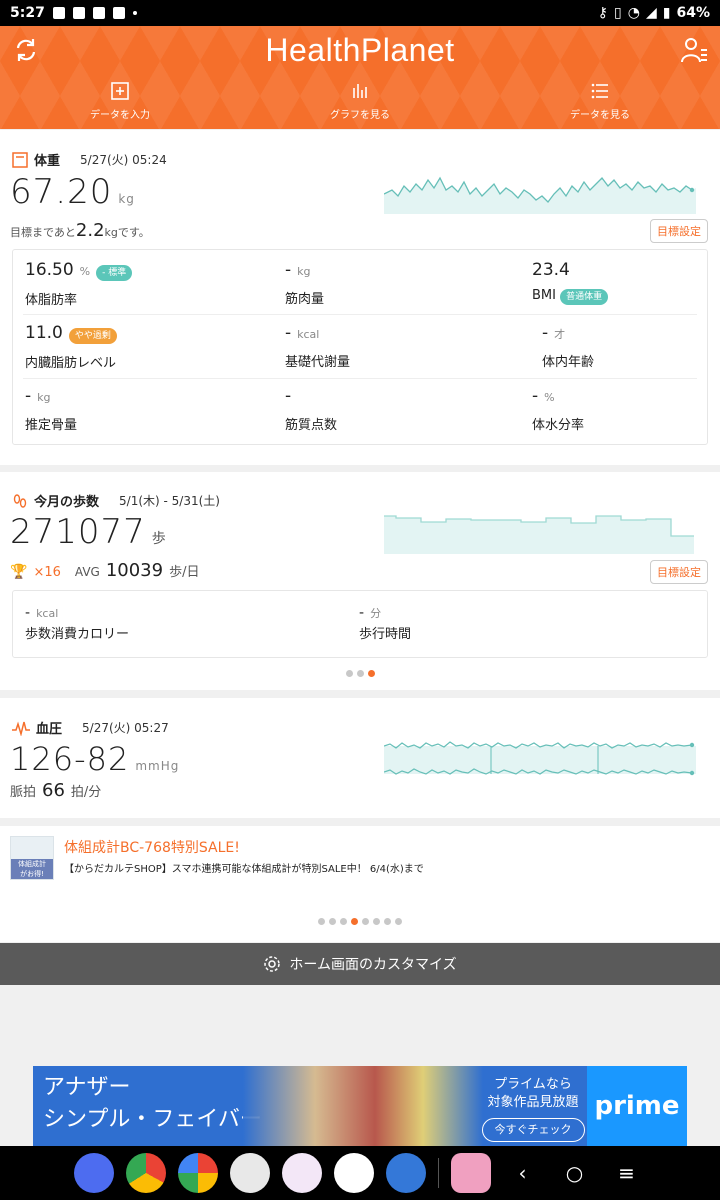  Describe the element at coordinates (308, 334) in the screenshot. I see `metric-unit: kcal` at that location.